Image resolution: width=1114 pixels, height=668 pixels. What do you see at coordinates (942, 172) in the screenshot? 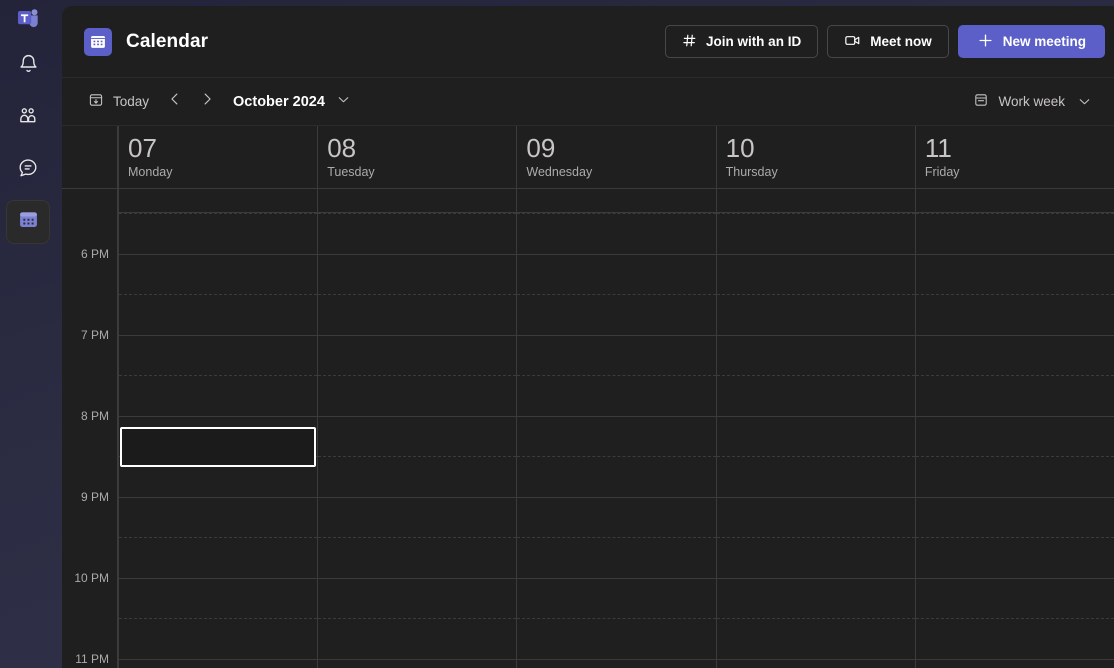
I see `day-name: Friday` at bounding box center [942, 172].